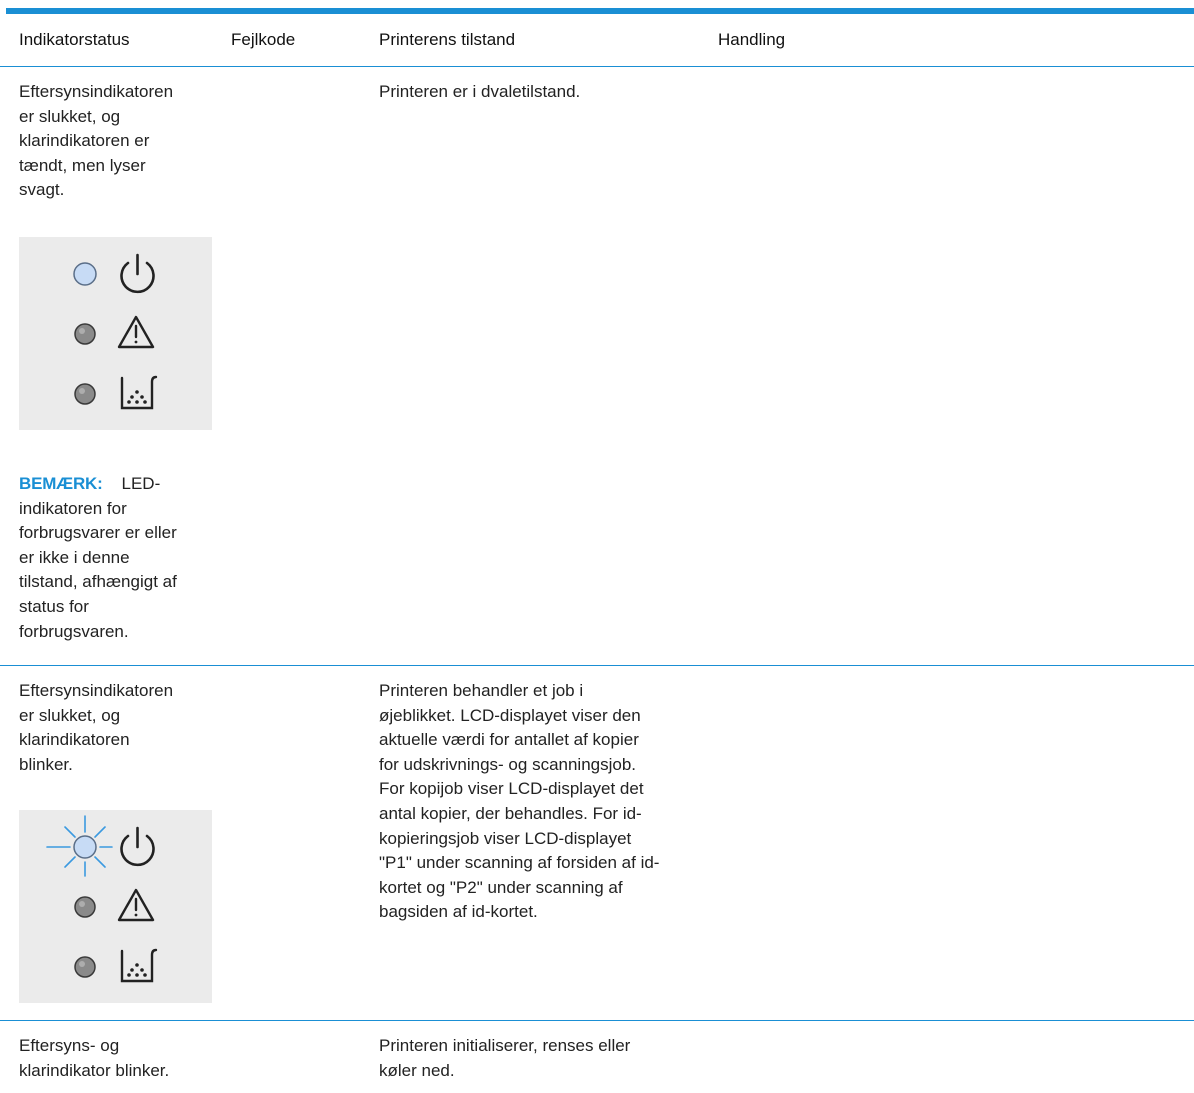 The height and width of the screenshot is (1093, 1194). I want to click on header-error-code: Fejlkode, so click(263, 39).